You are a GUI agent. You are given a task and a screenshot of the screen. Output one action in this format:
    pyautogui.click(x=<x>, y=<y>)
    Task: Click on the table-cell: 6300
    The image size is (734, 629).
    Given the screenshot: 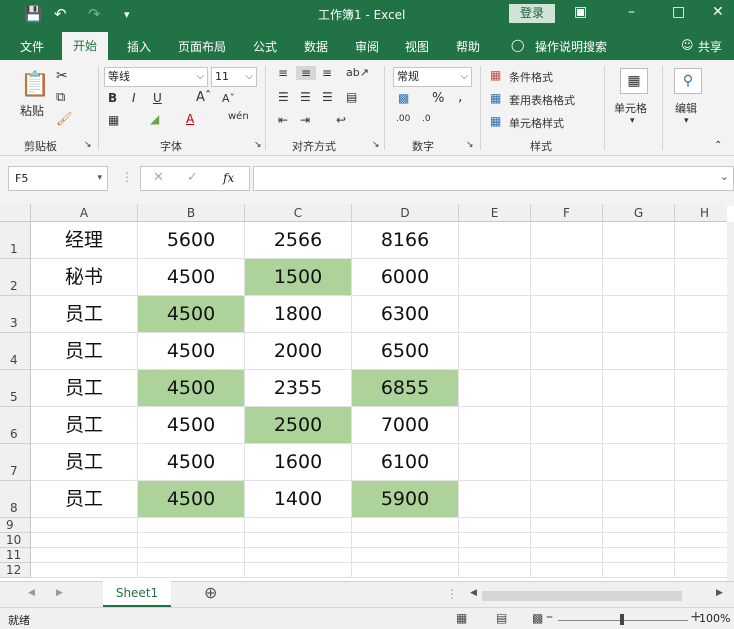 What is the action you would take?
    pyautogui.click(x=405, y=314)
    